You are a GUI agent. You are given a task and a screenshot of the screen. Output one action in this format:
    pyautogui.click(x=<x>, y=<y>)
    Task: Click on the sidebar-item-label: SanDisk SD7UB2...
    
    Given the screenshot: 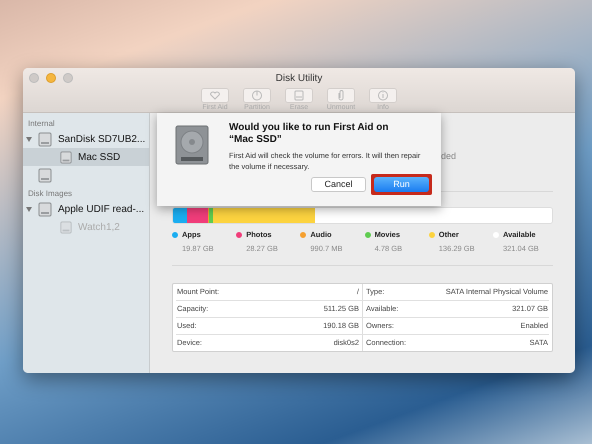 What is the action you would take?
    pyautogui.click(x=102, y=139)
    